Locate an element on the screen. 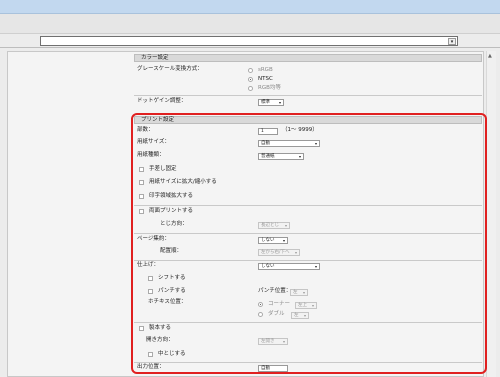 Image resolution: width=500 pixels, height=377 pixels. punch-checkbox is located at coordinates (150, 291).